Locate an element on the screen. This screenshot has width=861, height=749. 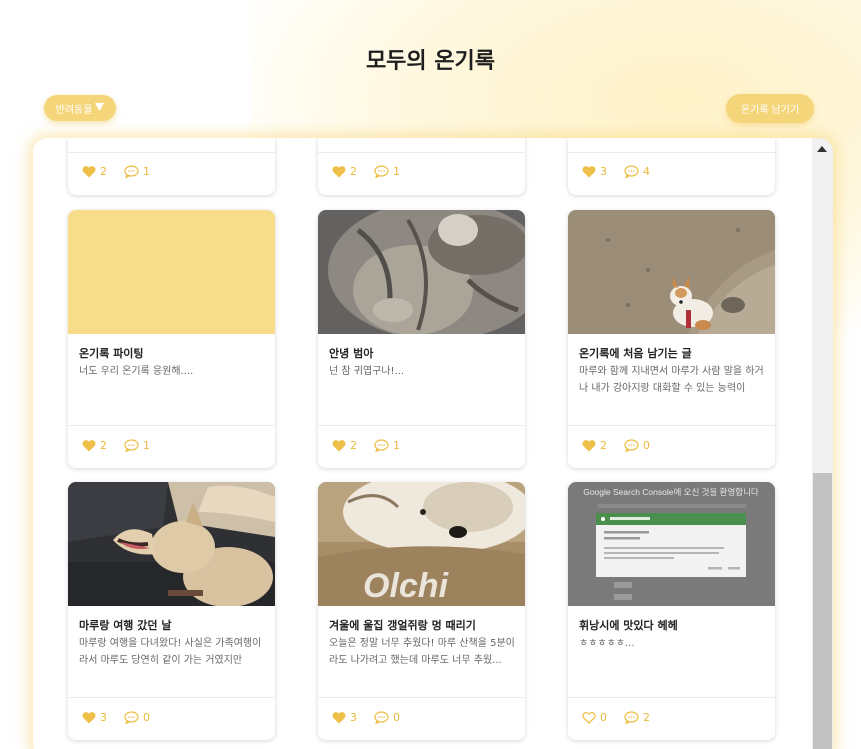
card-stats: 2 0 is located at coordinates (616, 445).